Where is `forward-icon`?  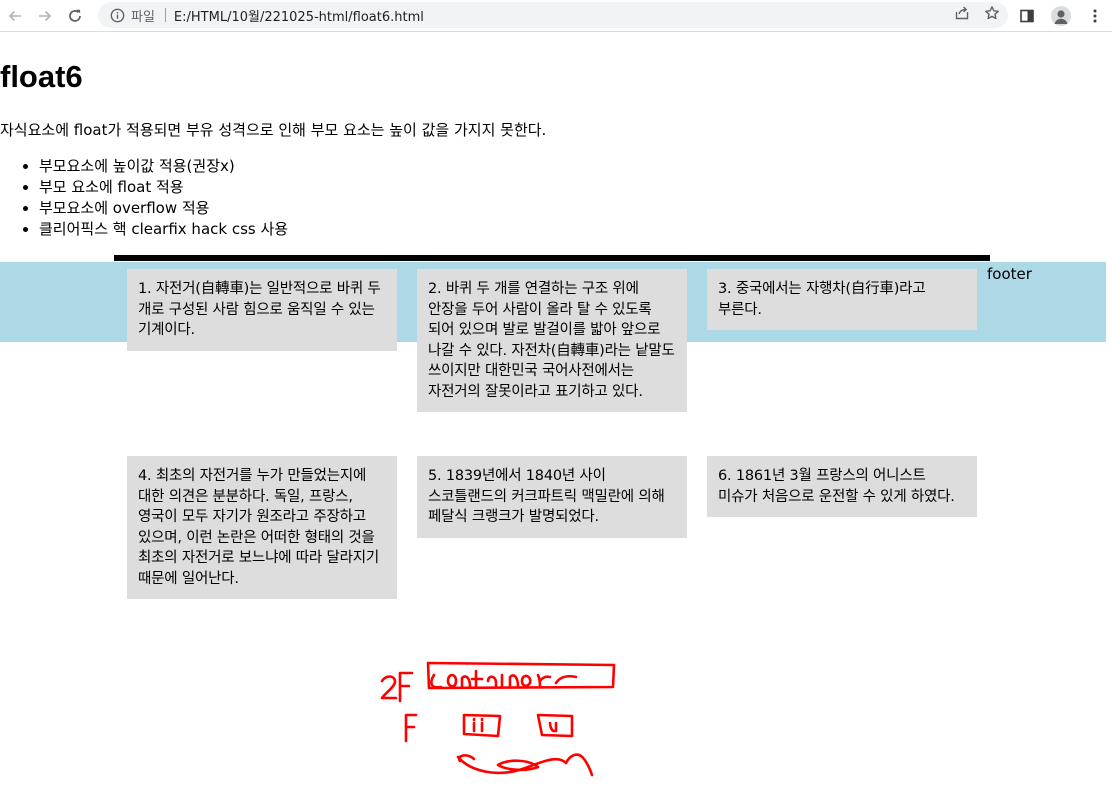
forward-icon is located at coordinates (45, 16).